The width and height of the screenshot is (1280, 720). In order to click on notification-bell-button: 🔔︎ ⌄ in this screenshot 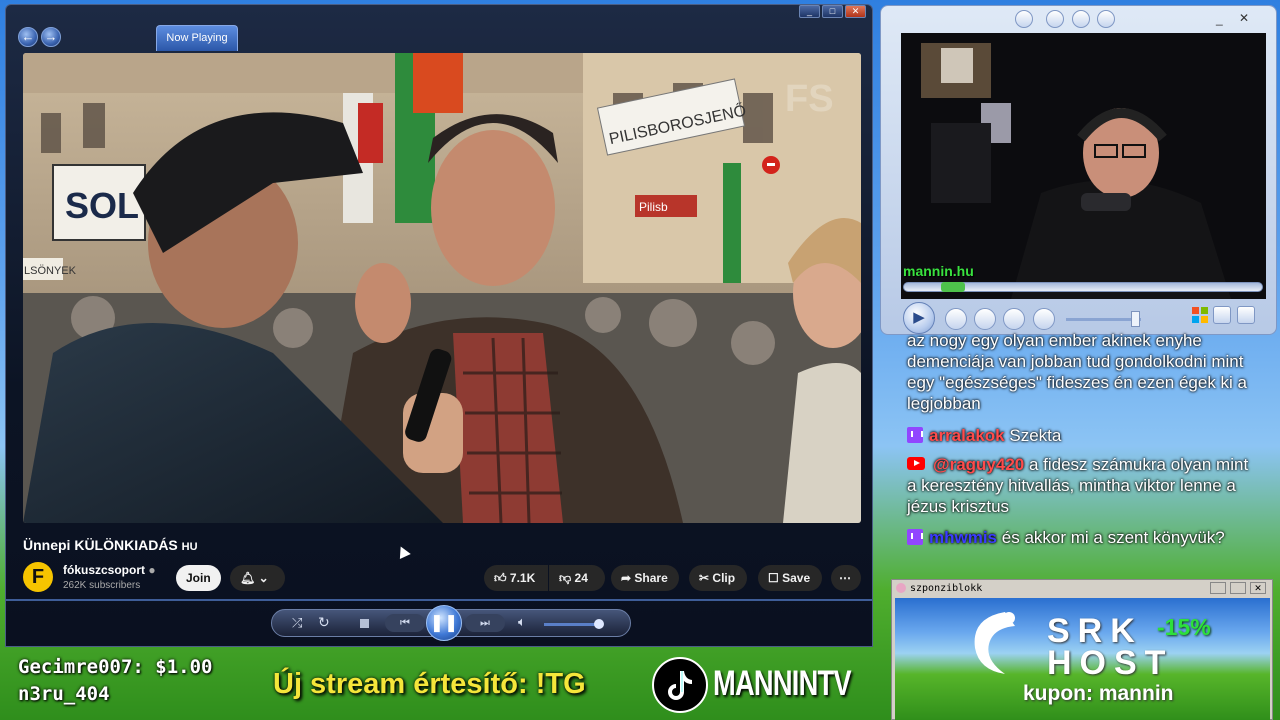, I will do `click(257, 578)`.